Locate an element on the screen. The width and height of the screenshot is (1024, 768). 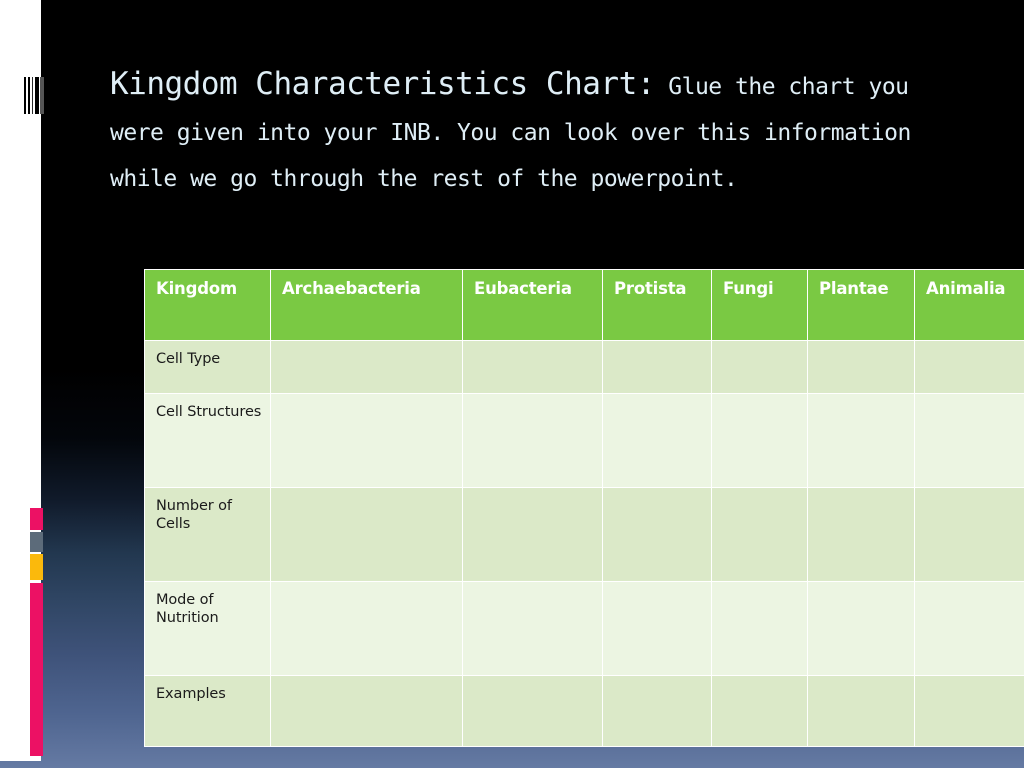
row-label-number-of-cells: Number of Cells is located at coordinates (207, 534).